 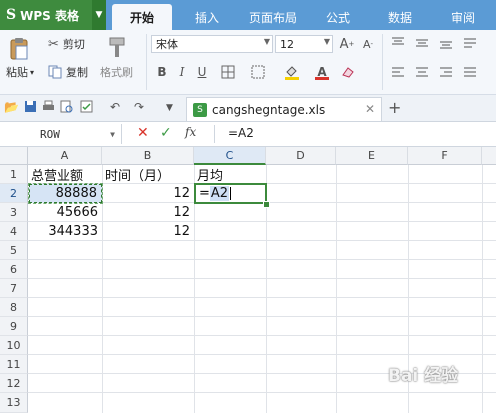 I want to click on merge-cells-icon, so click(x=258, y=72).